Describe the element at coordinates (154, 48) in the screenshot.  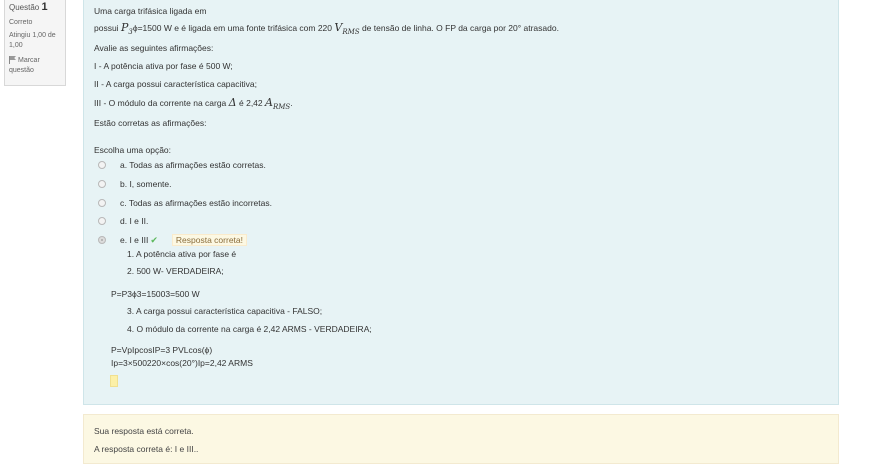
I see `question-text-line: Avalie as seguintes afirmações:` at that location.